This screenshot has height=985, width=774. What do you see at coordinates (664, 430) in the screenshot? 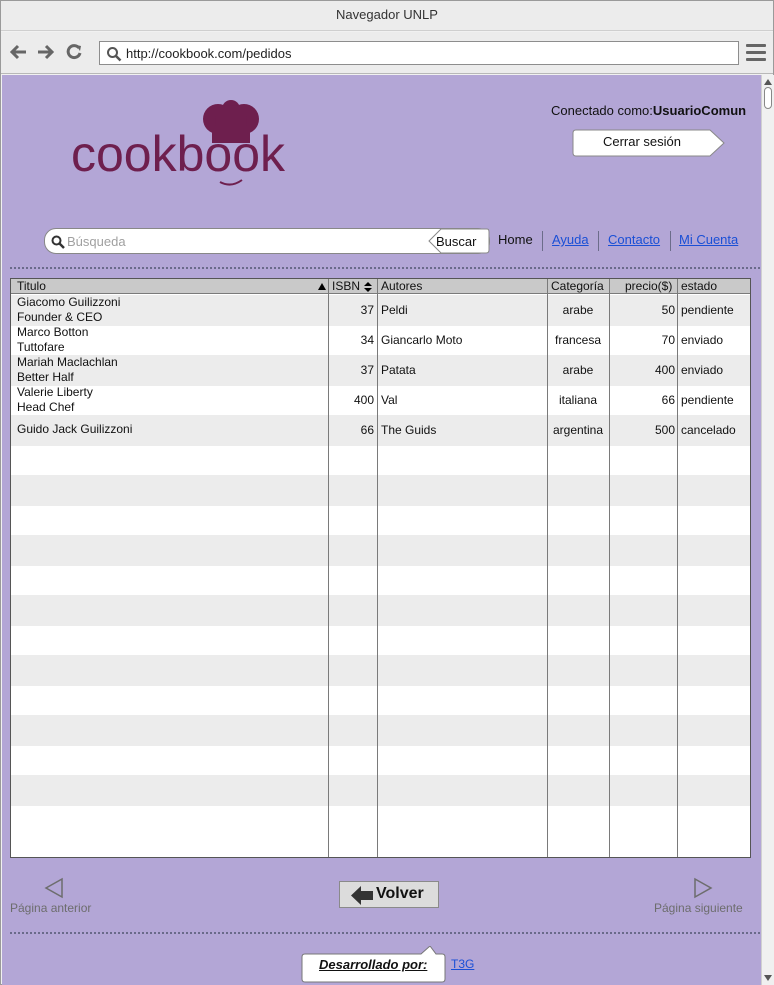
I see `cell-precio: 500` at bounding box center [664, 430].